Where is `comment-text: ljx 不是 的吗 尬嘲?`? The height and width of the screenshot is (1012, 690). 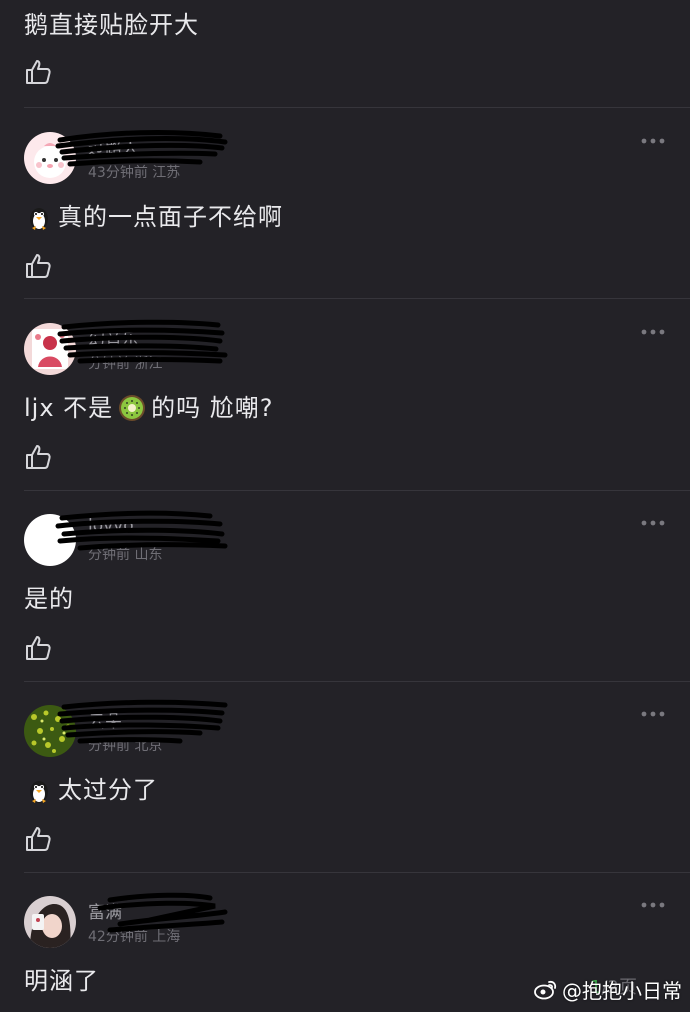
comment-text: ljx 不是 的吗 尬嘲? is located at coordinates (149, 408).